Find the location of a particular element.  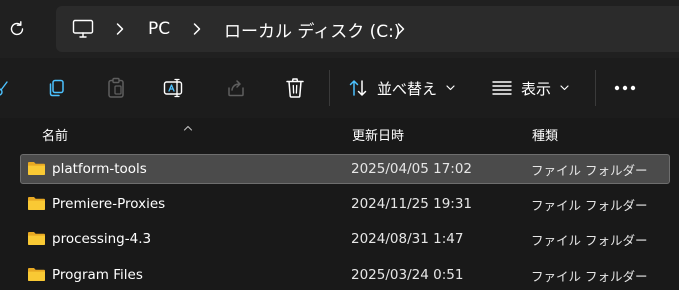

clipboard-icon is located at coordinates (116, 87).